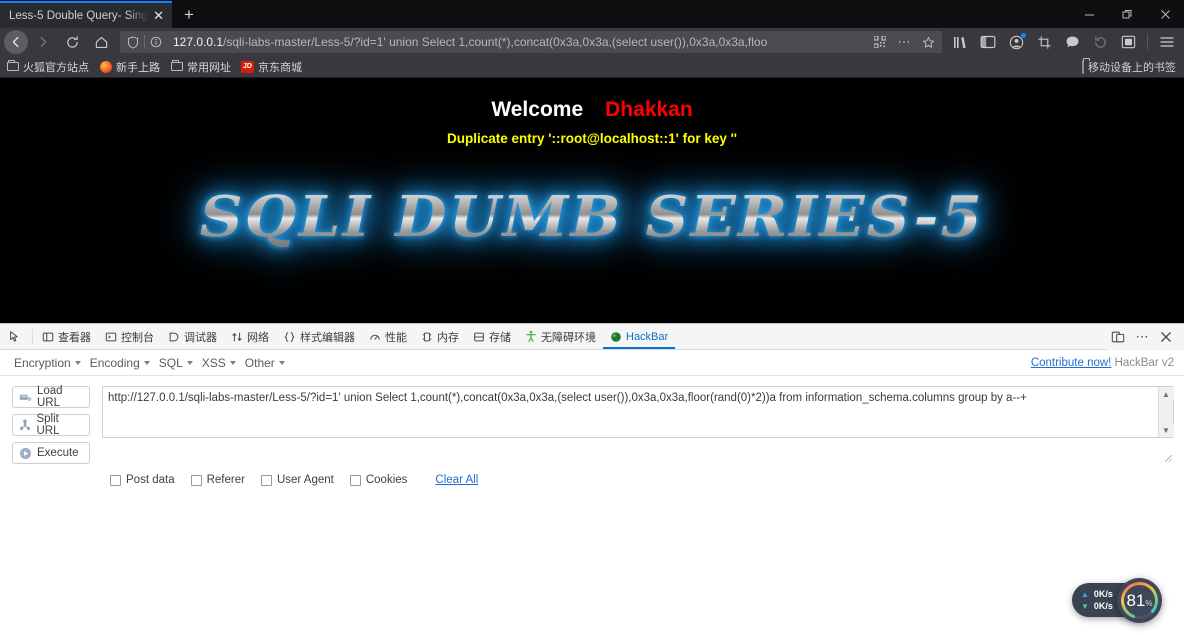  What do you see at coordinates (1167, 42) in the screenshot?
I see `hamburger-menu-icon` at bounding box center [1167, 42].